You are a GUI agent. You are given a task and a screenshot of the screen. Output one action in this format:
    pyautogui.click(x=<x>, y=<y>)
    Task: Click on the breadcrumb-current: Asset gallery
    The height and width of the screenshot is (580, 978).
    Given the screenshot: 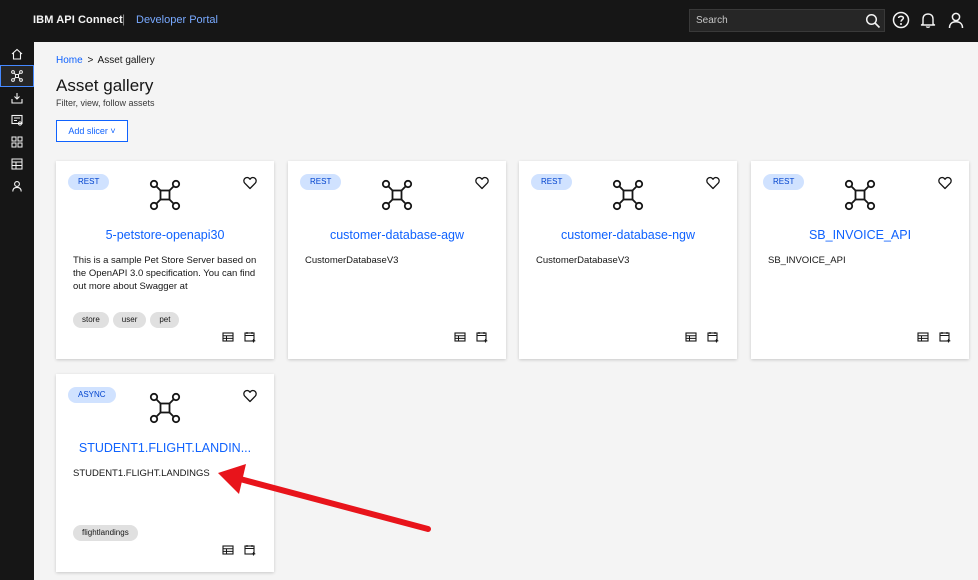 What is the action you would take?
    pyautogui.click(x=126, y=60)
    